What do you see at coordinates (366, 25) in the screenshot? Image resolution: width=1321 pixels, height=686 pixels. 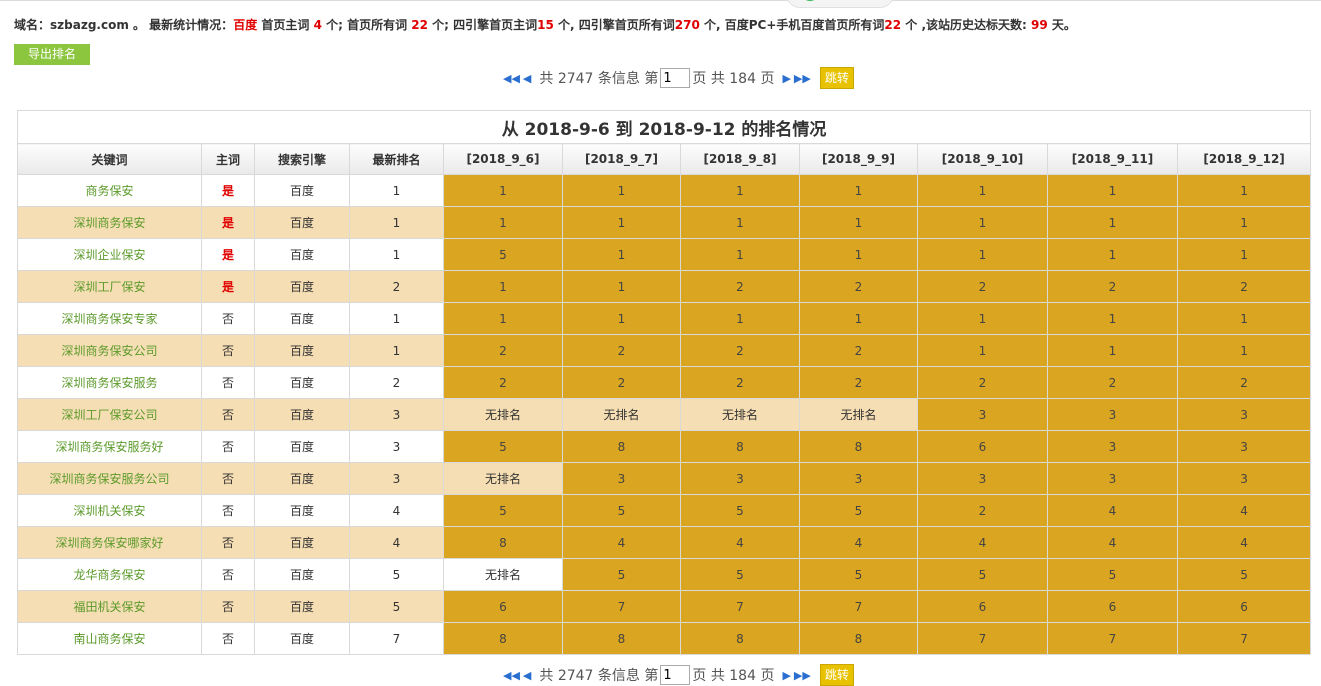 I see `stats-text: 个; 首页所有词` at bounding box center [366, 25].